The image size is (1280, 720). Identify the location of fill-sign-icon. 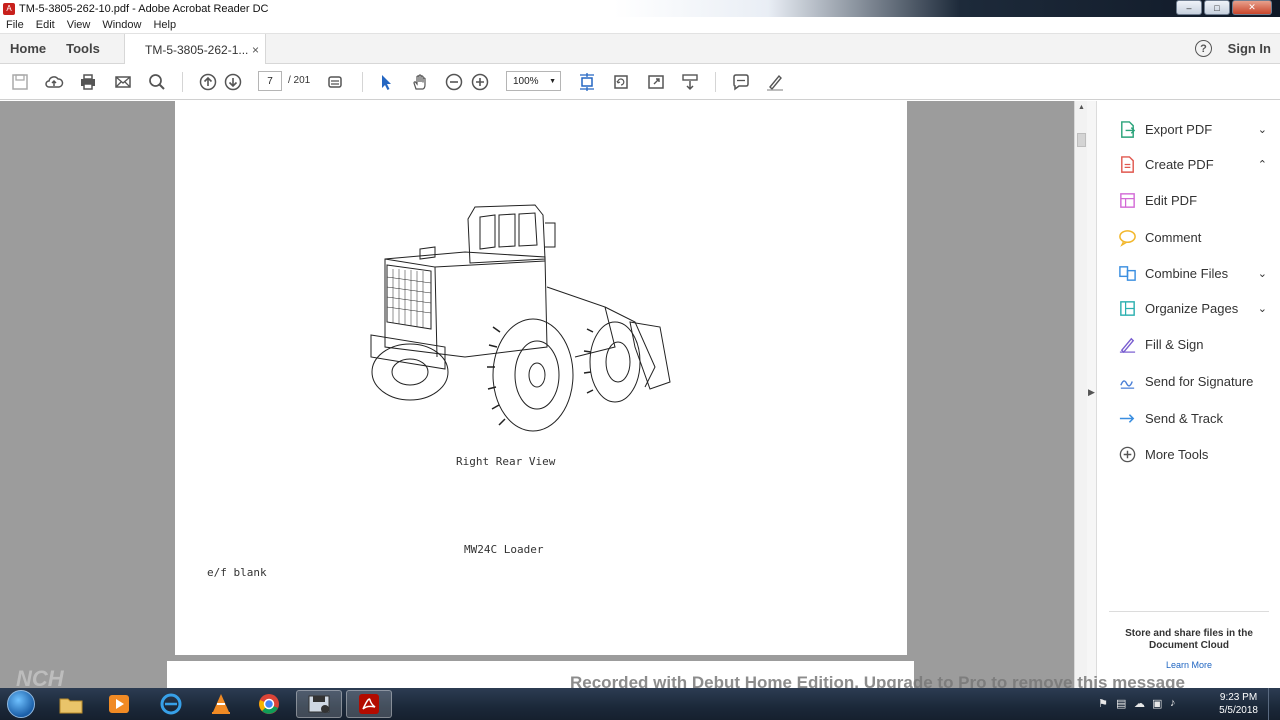
(1127, 344).